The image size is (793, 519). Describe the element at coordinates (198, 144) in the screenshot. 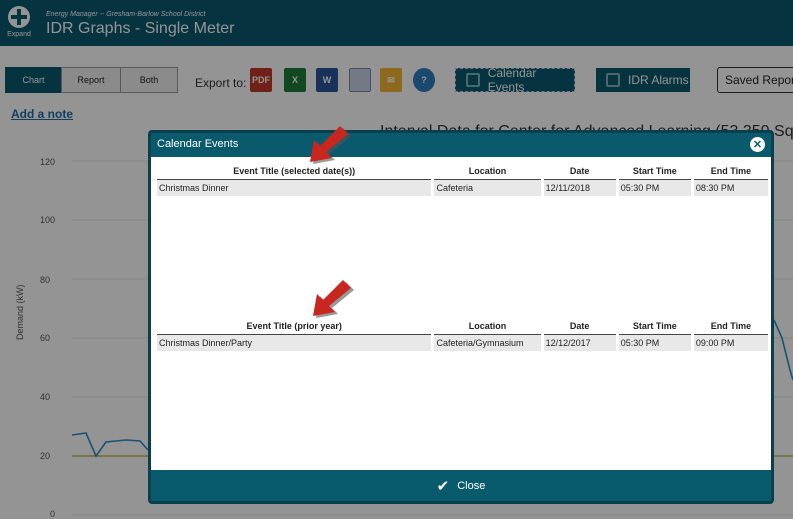

I see `modal-title: Calendar Events` at that location.